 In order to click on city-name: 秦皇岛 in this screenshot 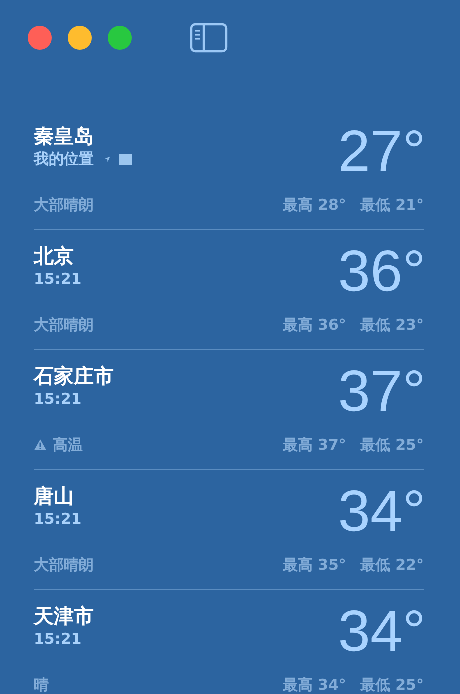, I will do `click(64, 136)`.